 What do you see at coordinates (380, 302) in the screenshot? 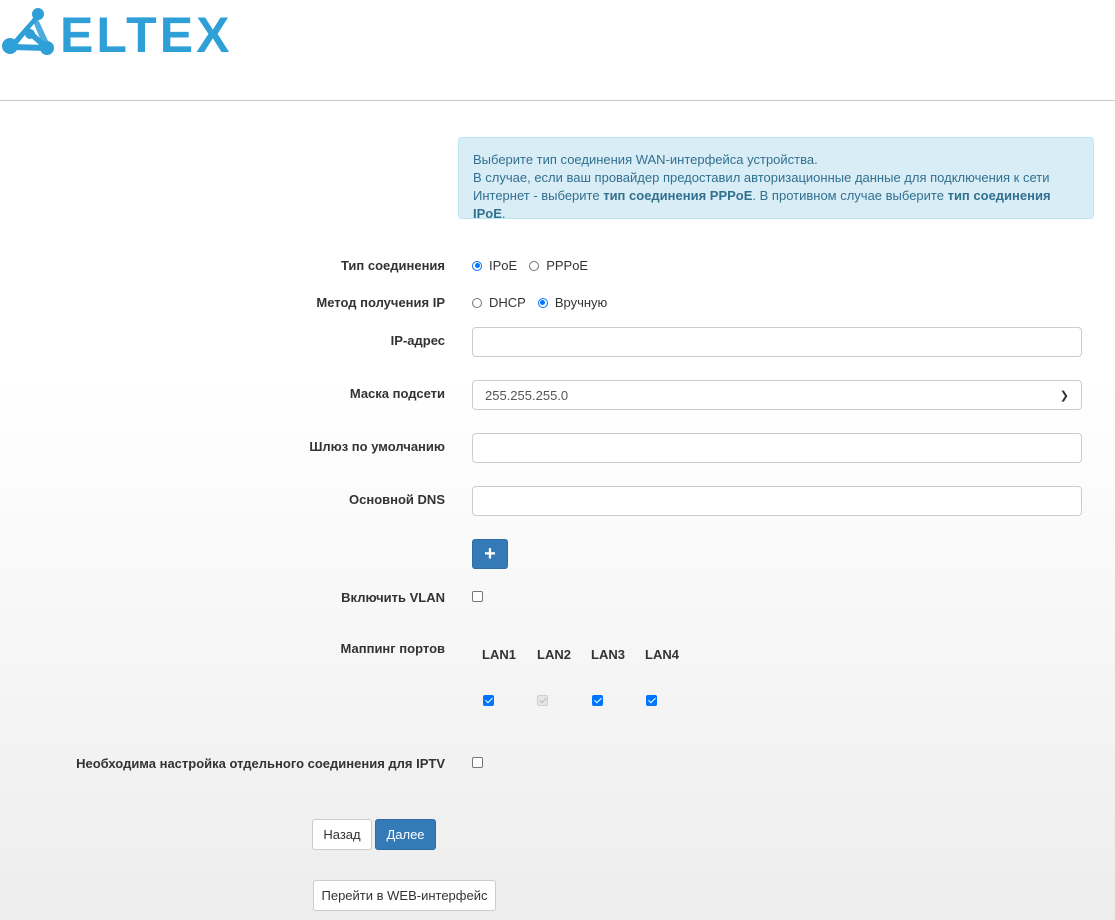
I see `ip-method-label: Метод получения IP` at bounding box center [380, 302].